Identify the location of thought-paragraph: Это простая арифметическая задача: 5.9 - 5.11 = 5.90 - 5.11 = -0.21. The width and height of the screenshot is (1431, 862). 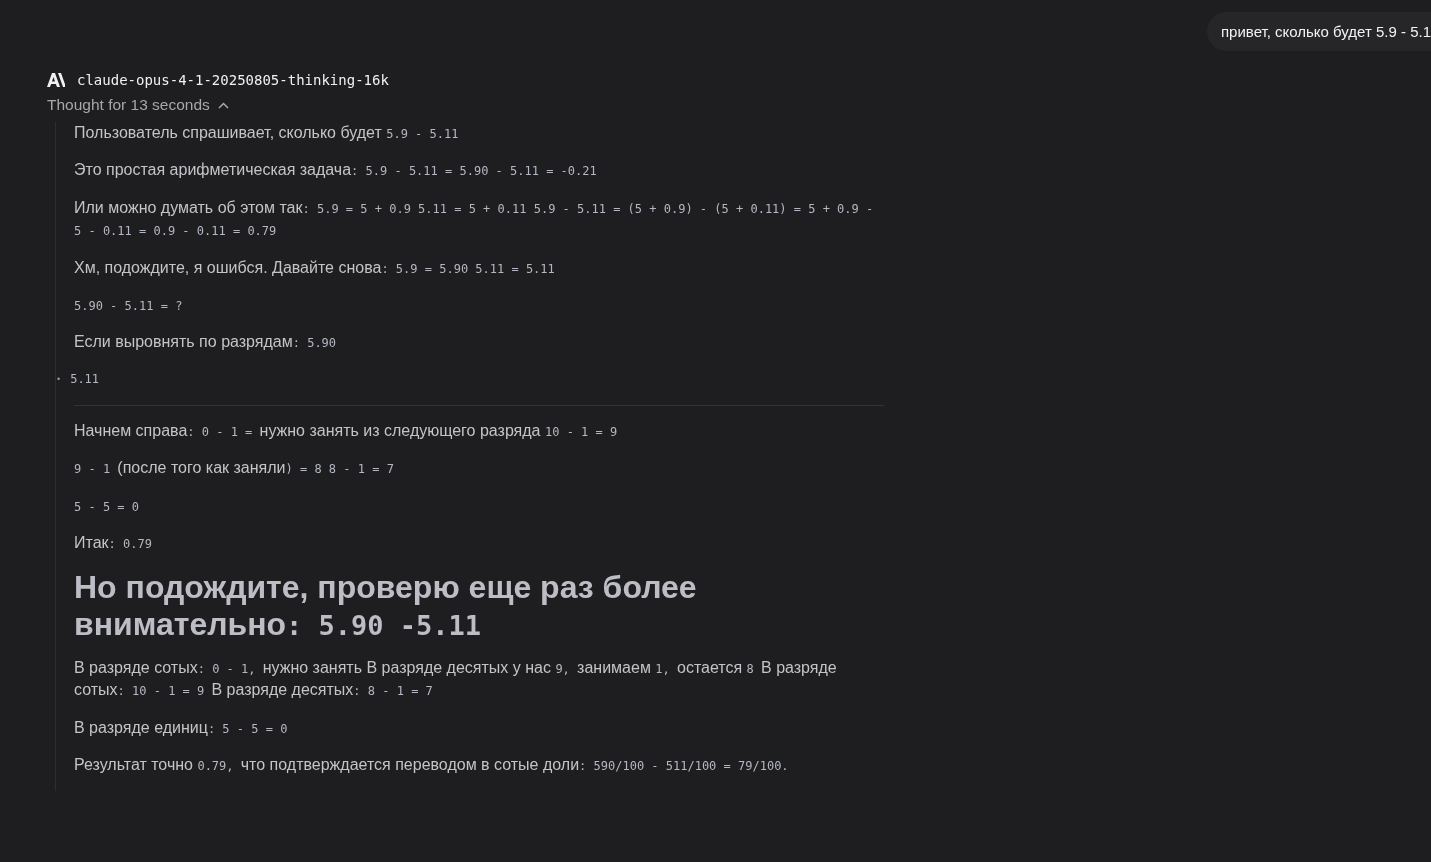
(336, 170).